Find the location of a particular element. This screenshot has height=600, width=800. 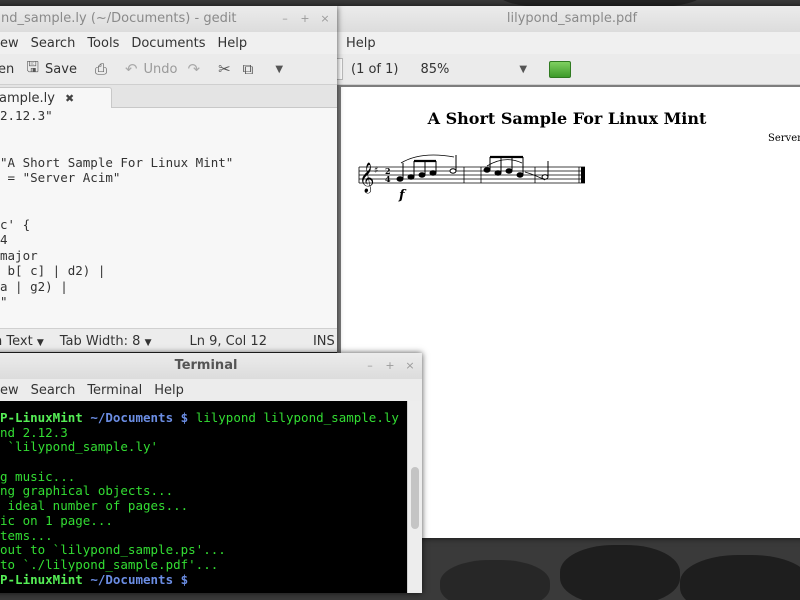

open-button: en is located at coordinates (7, 69).